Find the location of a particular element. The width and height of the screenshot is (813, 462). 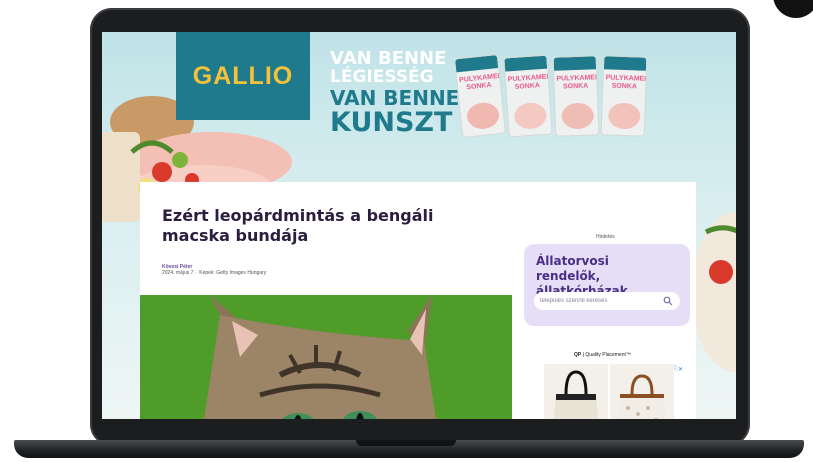

tote-bag-icon is located at coordinates (576, 394).